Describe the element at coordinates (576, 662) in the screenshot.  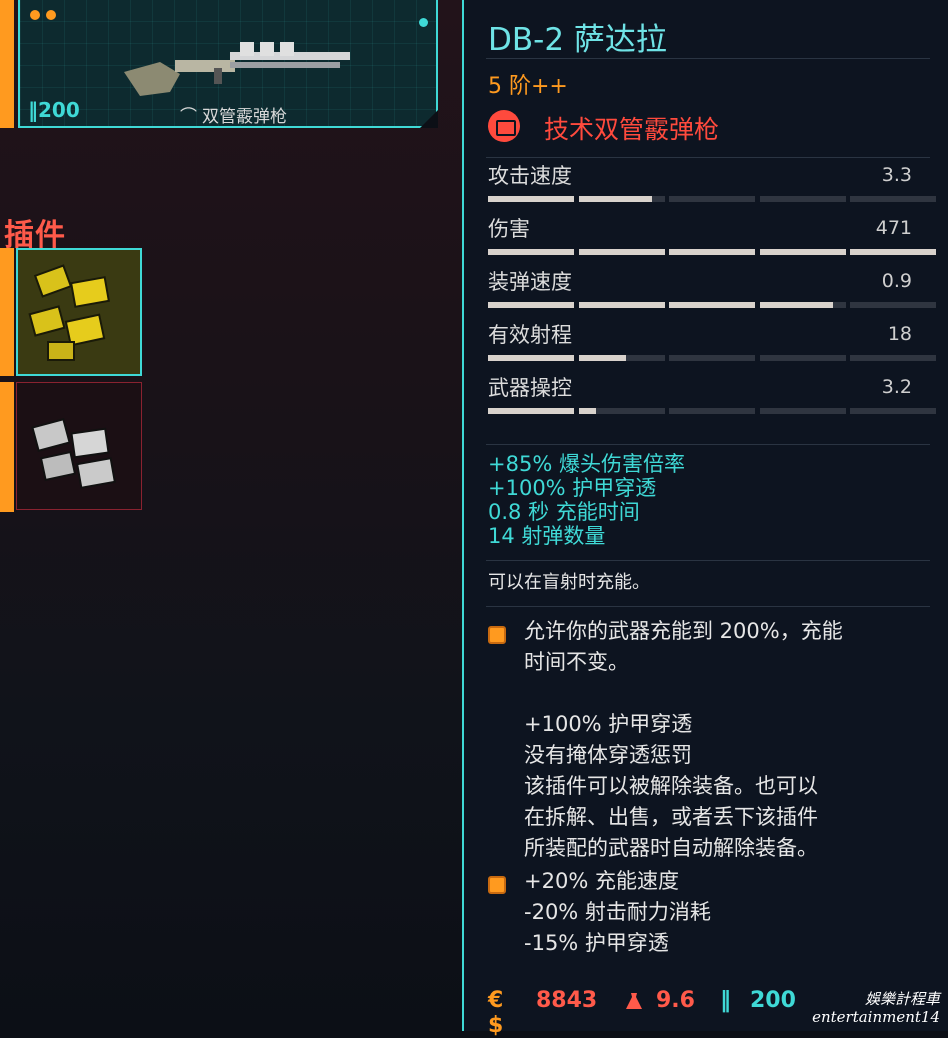
I see `mod-line: 时间不变。` at that location.